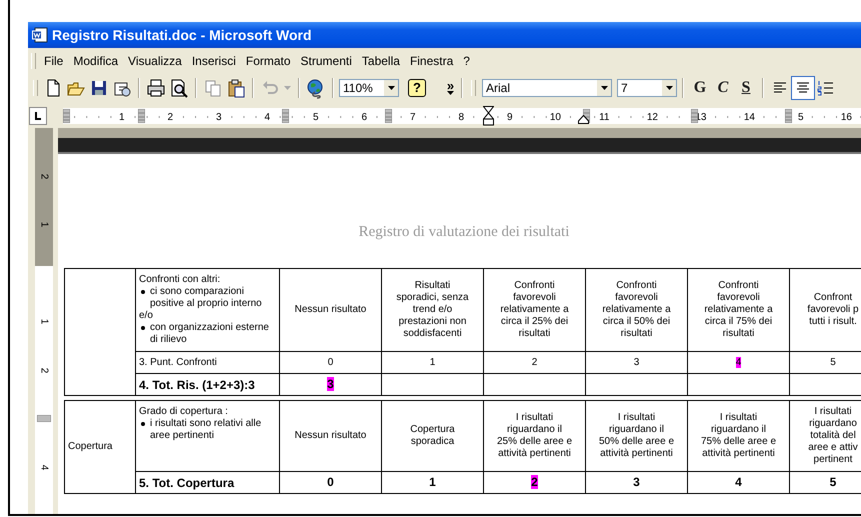 The image size is (861, 517). What do you see at coordinates (604, 117) in the screenshot?
I see `ruler-number: 11` at bounding box center [604, 117].